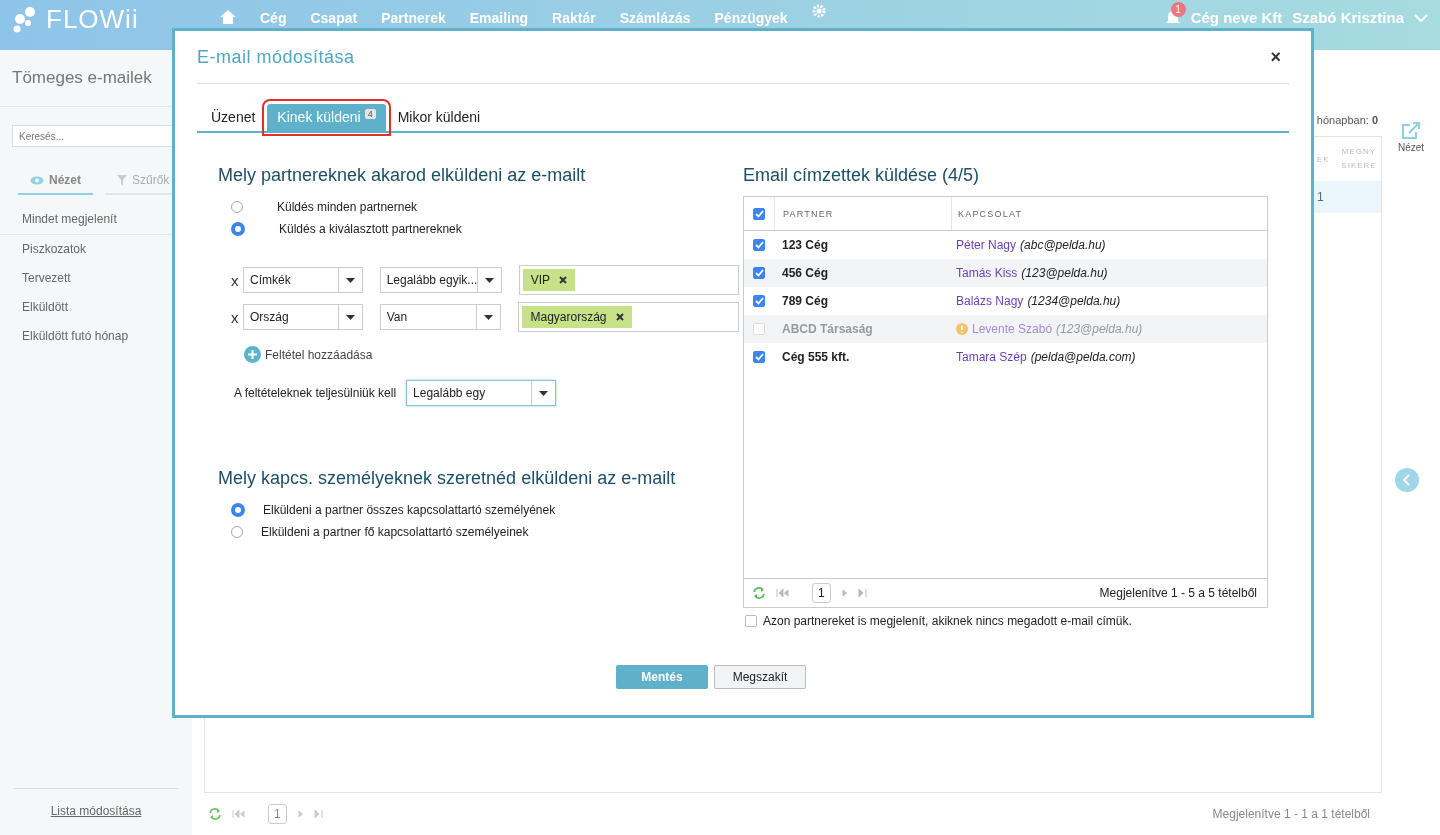  I want to click on notification-badge: 1, so click(1178, 9).